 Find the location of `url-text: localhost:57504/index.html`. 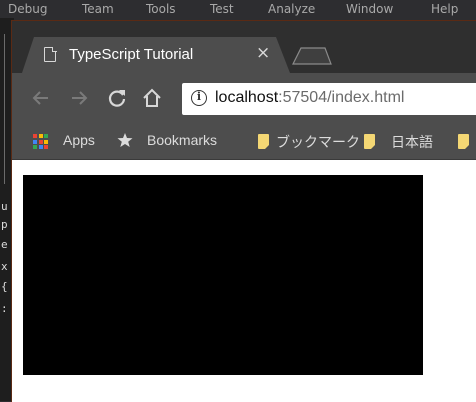

url-text: localhost:57504/index.html is located at coordinates (309, 98).